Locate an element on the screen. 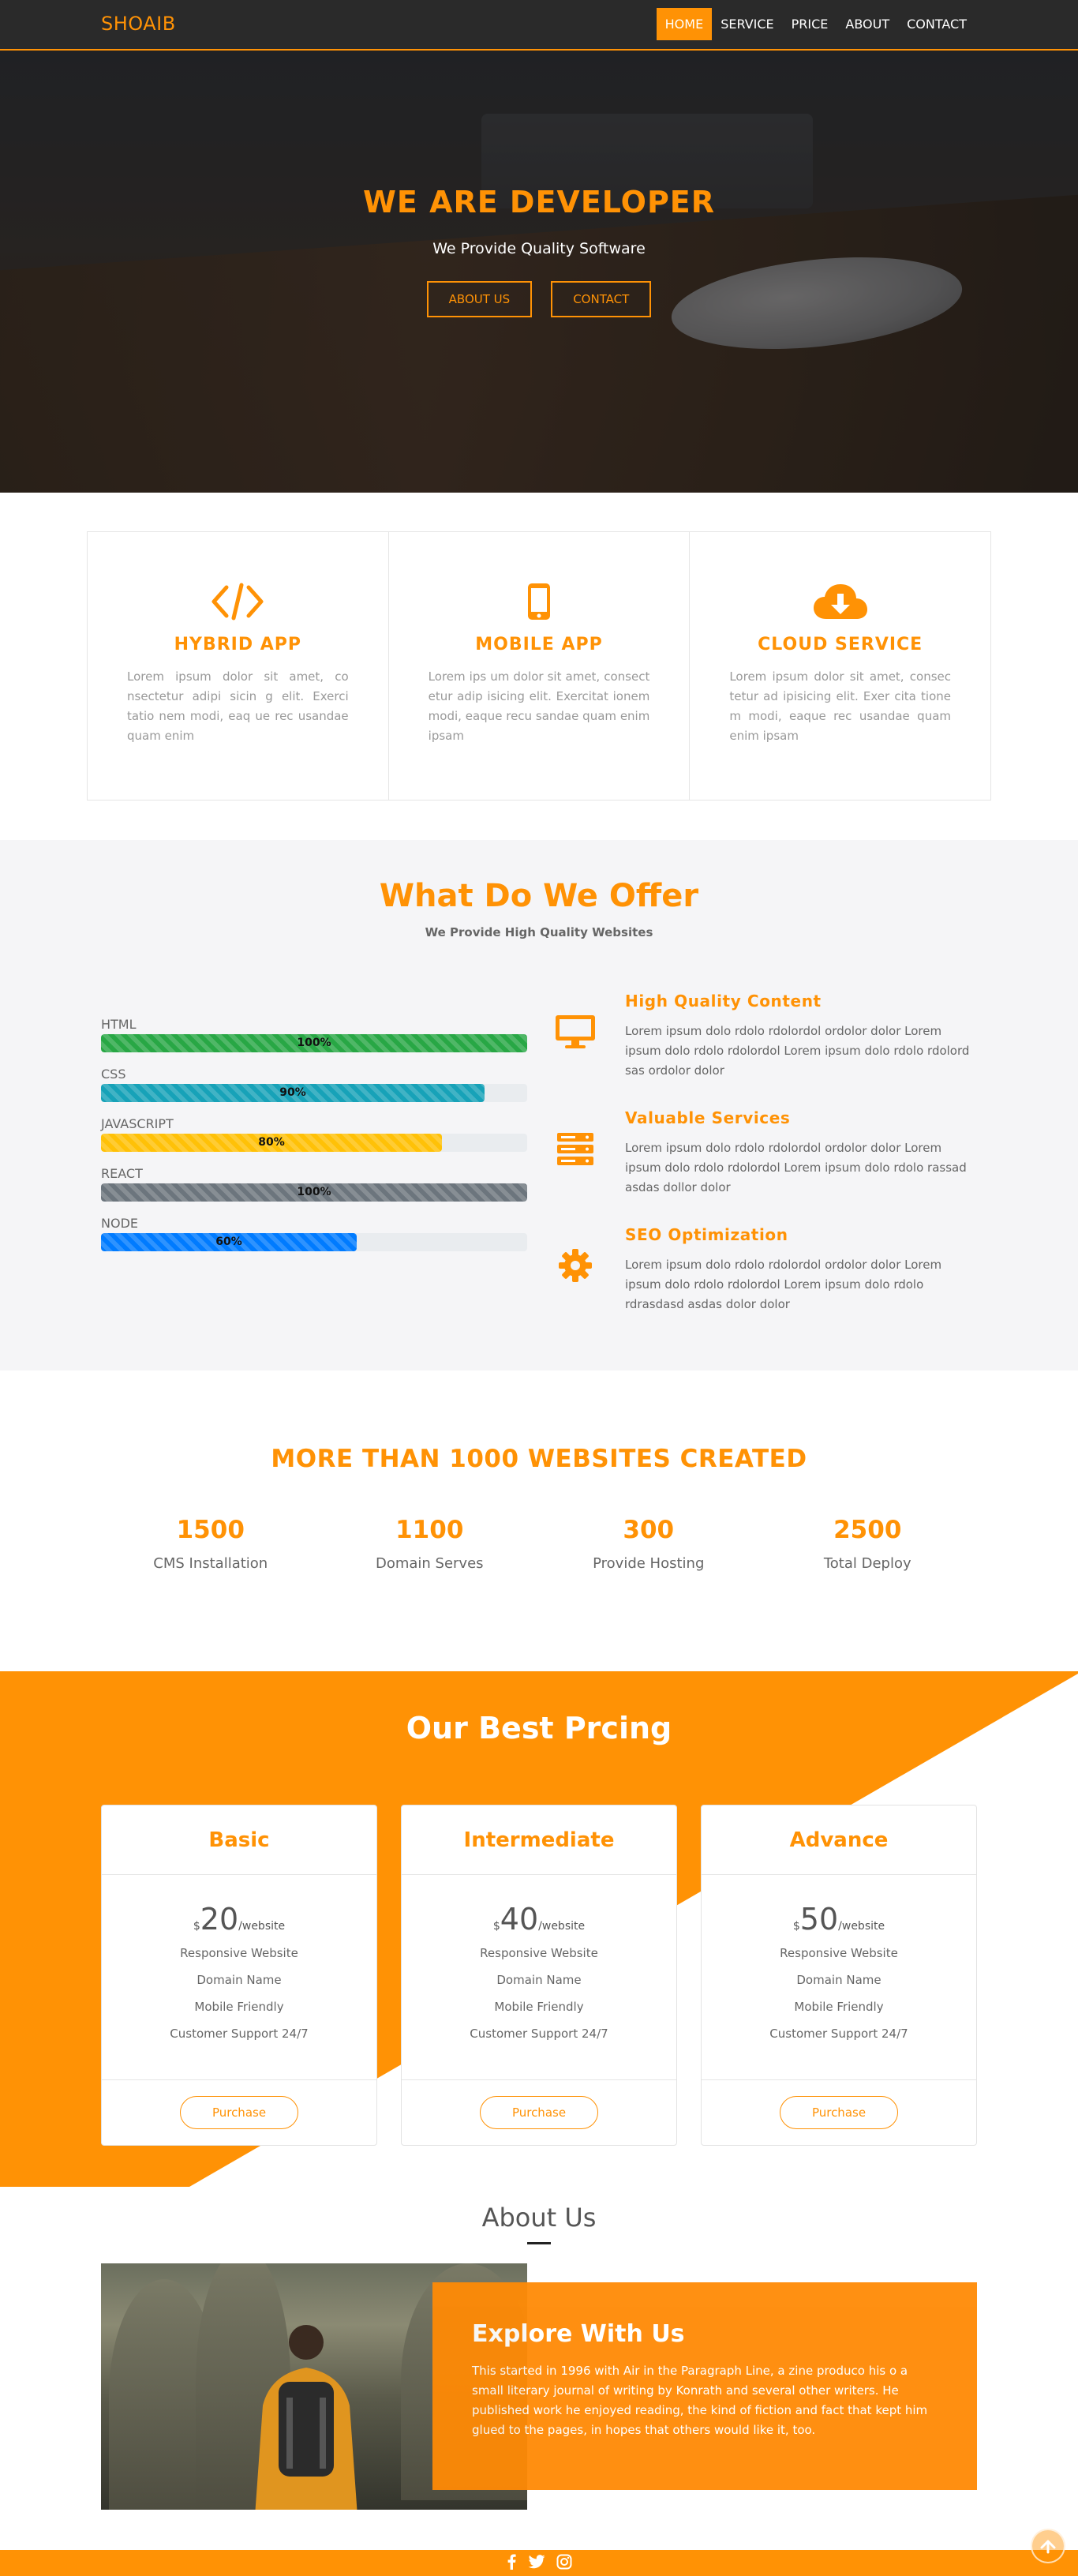 This screenshot has height=2576, width=1078. hiker-figure is located at coordinates (306, 2417).